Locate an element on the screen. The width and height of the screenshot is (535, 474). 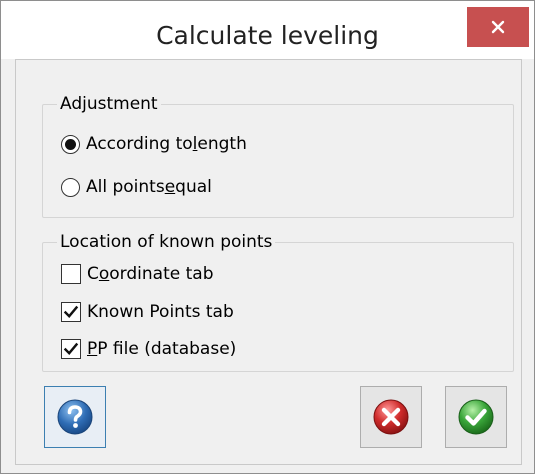
radio-label-before: All points is located at coordinates (125, 187).